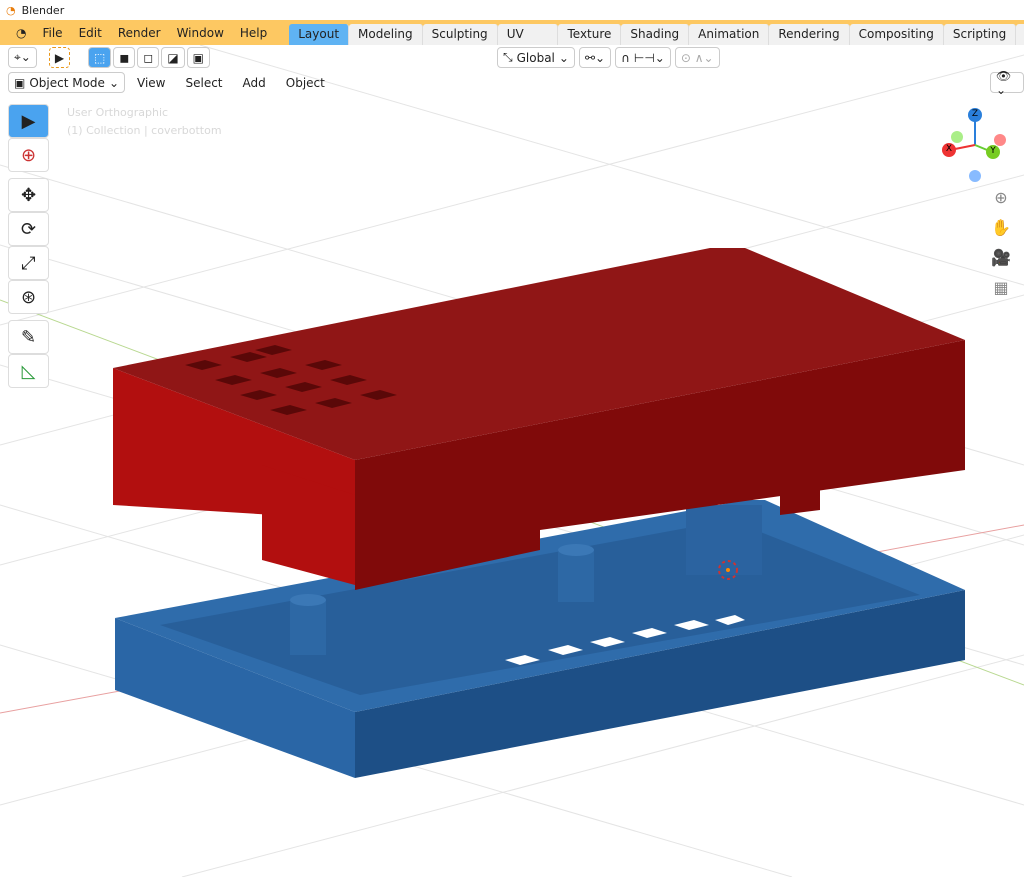  Describe the element at coordinates (625, 57) in the screenshot. I see `snap-icon: ∩` at that location.